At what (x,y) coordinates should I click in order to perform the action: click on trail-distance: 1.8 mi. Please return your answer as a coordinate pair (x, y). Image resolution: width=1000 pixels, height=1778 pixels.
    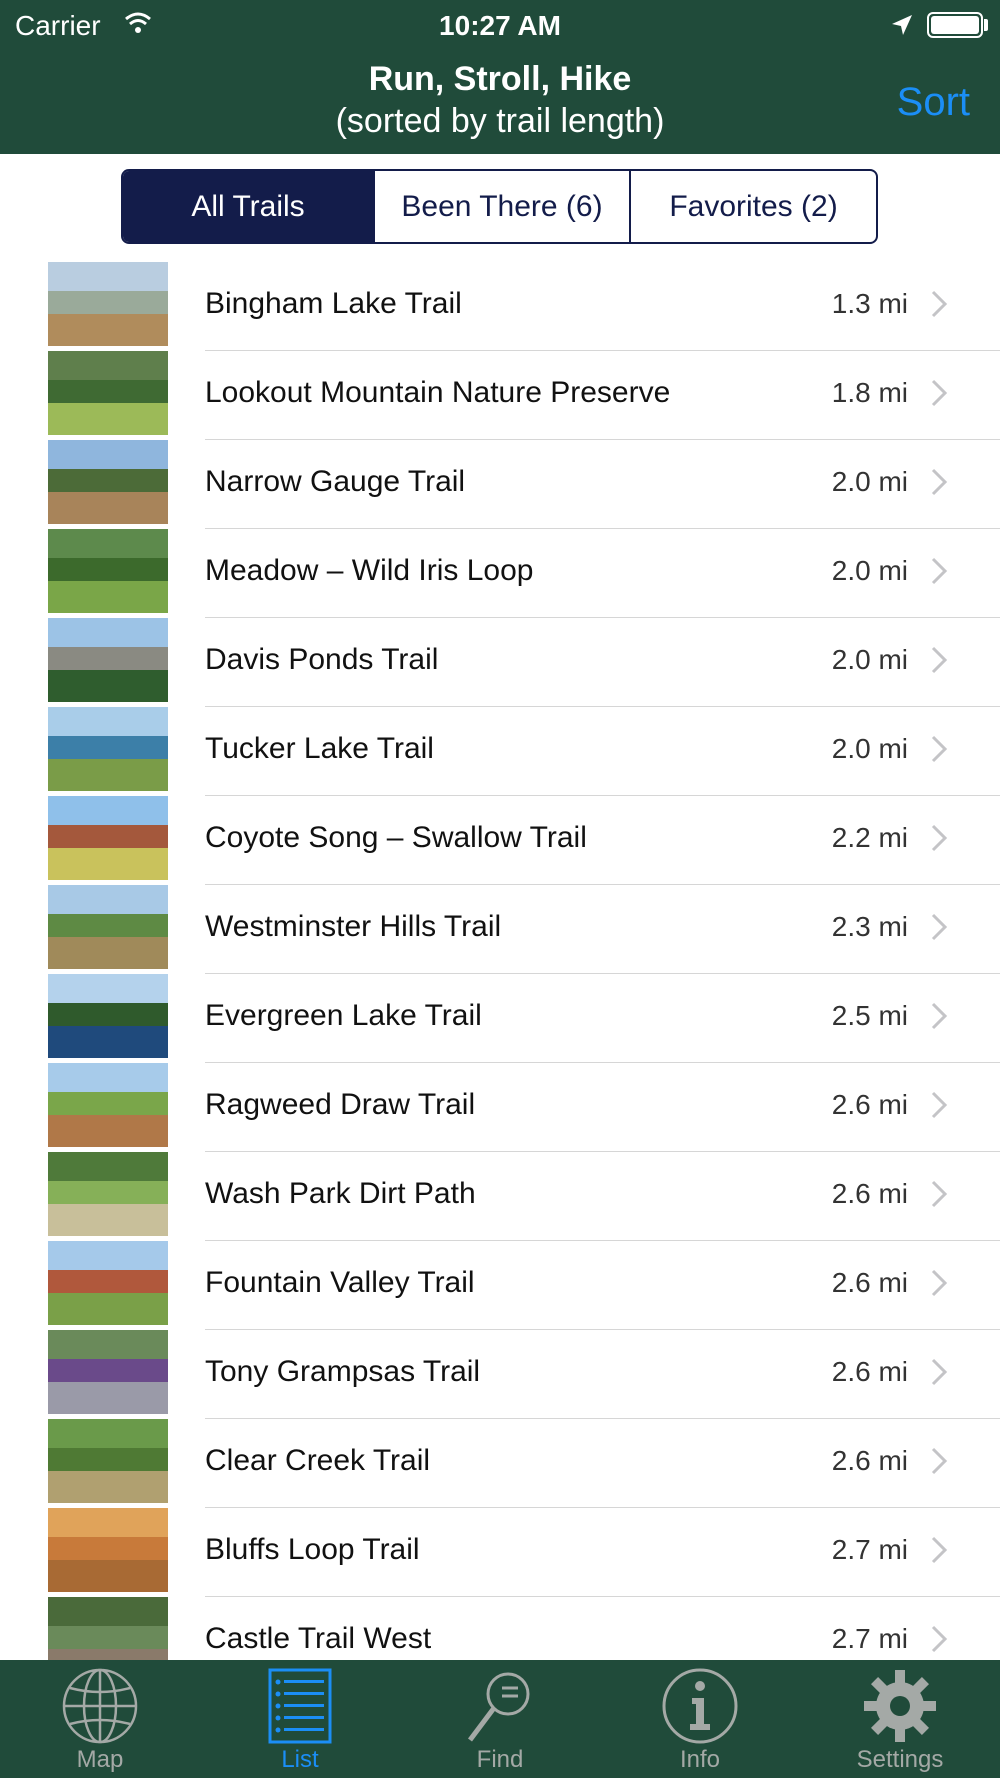
    Looking at the image, I should click on (869, 392).